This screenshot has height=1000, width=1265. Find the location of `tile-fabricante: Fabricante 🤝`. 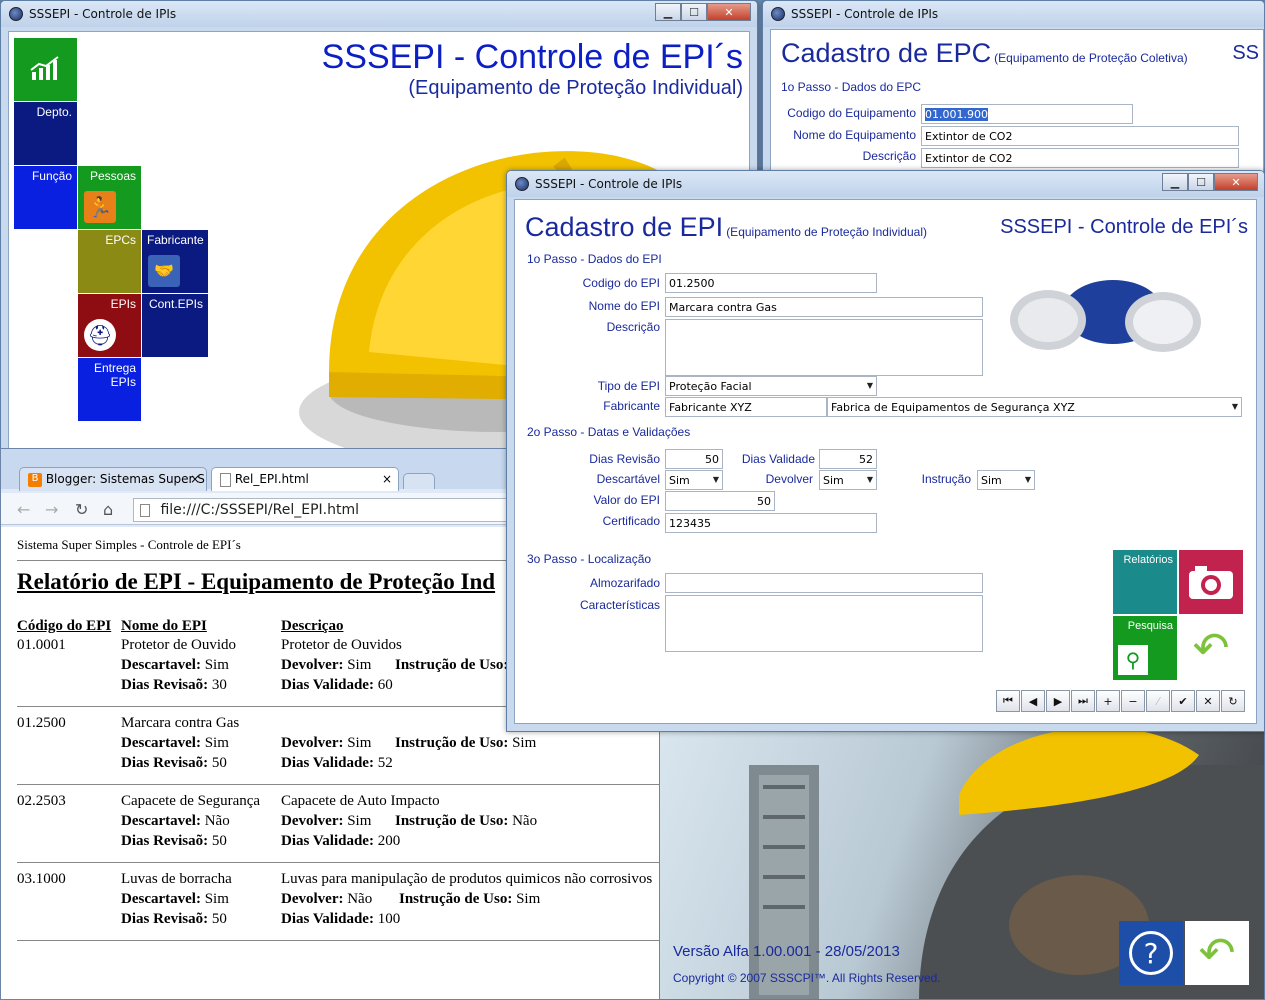

tile-fabricante: Fabricante 🤝 is located at coordinates (175, 261).